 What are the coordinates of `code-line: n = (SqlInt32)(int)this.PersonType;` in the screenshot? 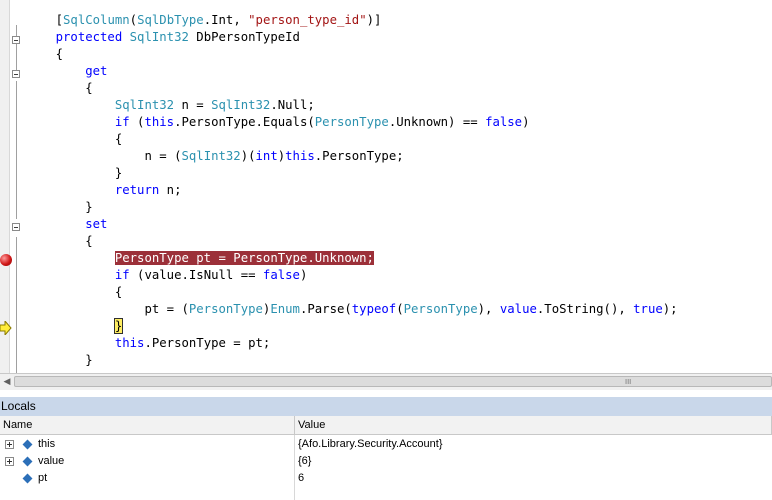 It's located at (215, 156).